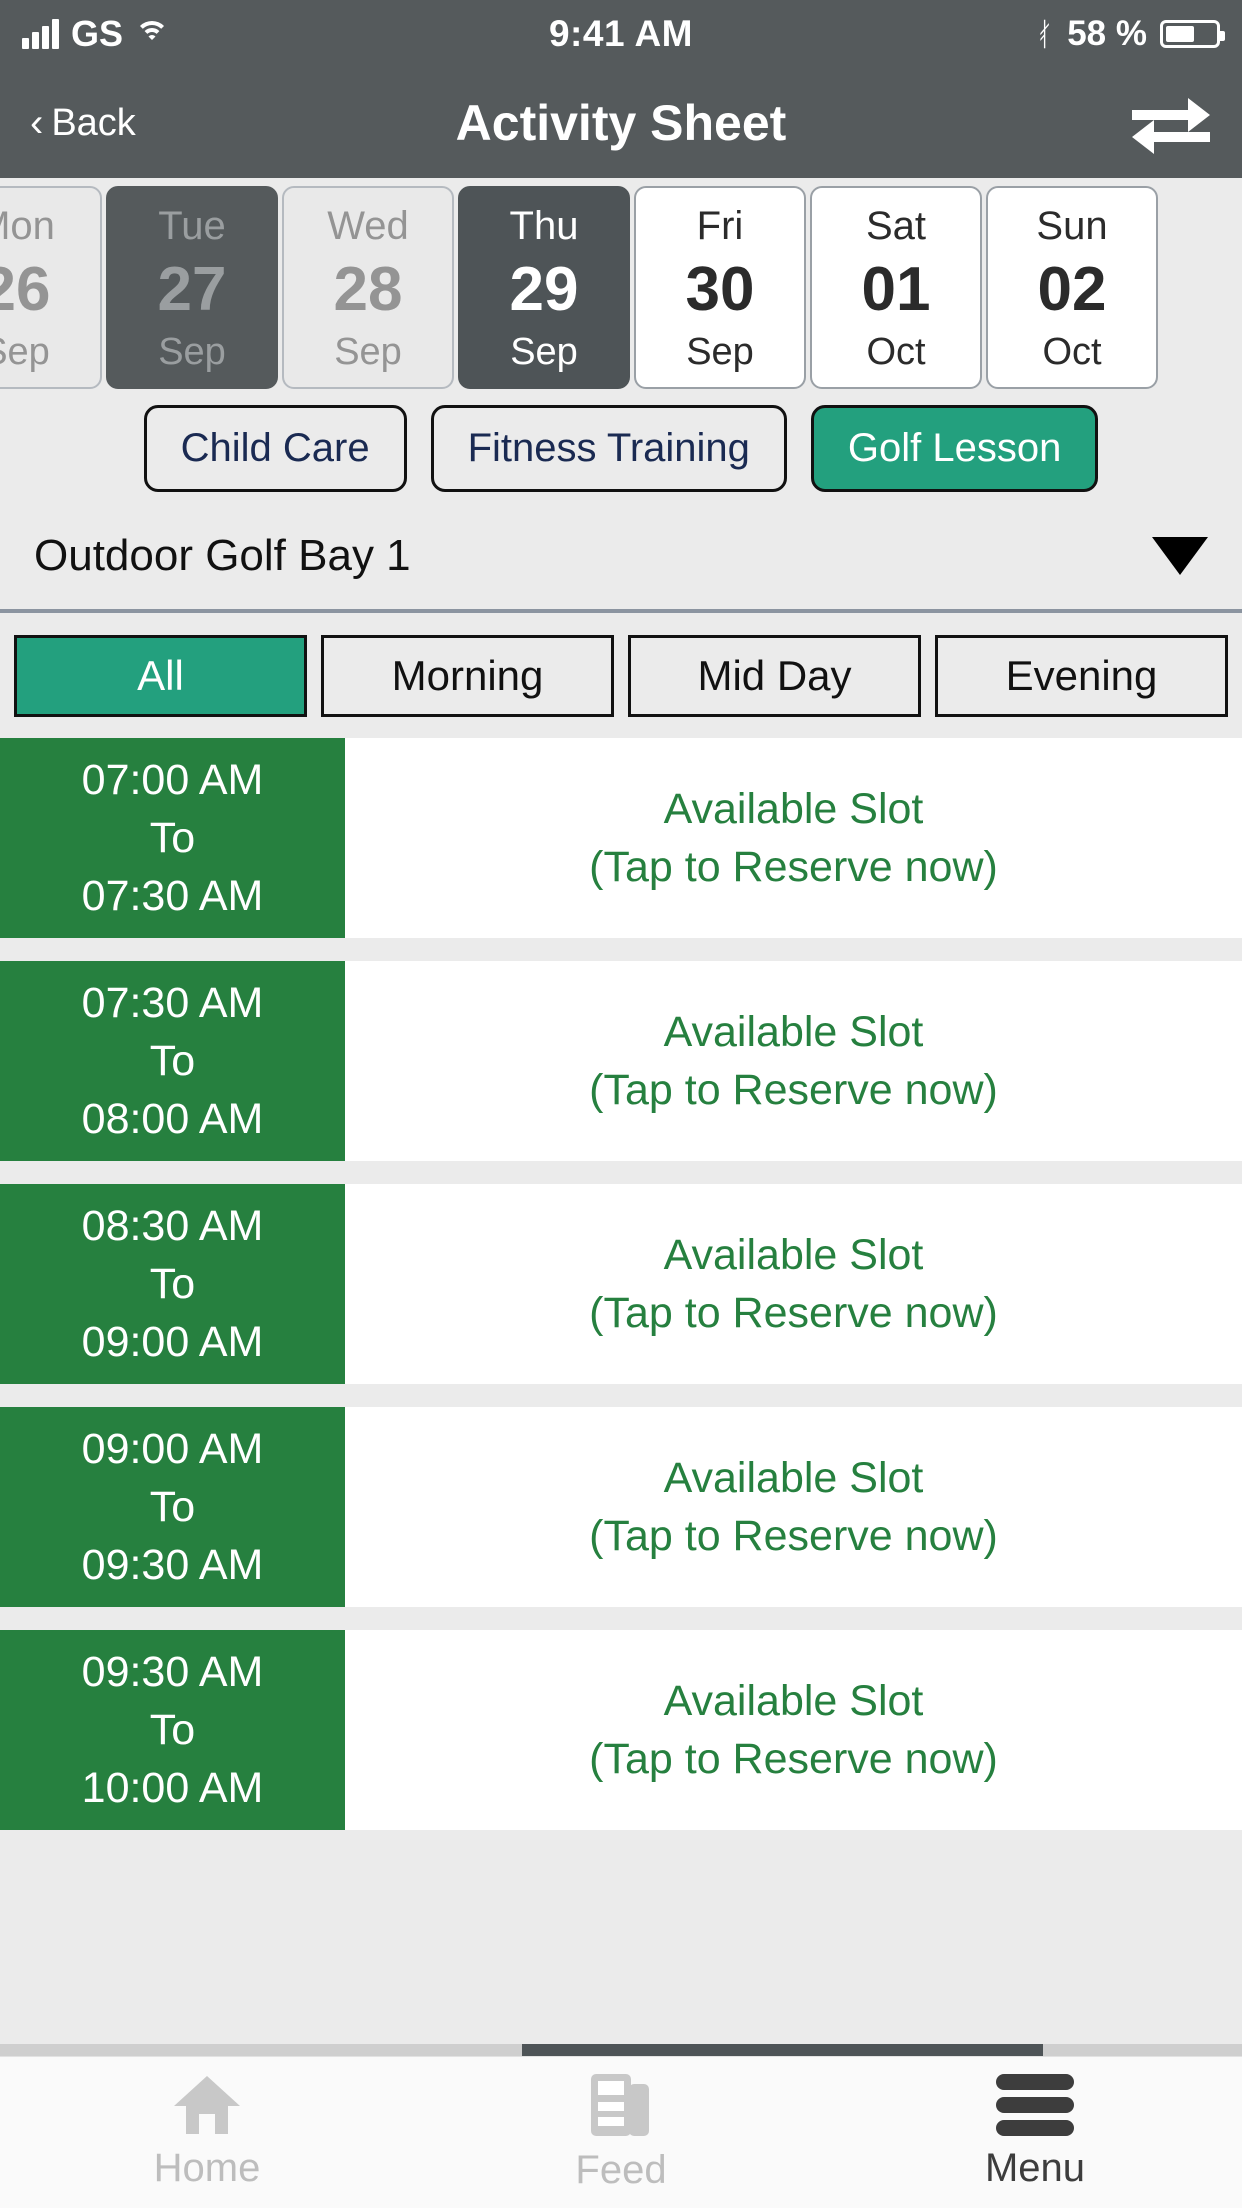  What do you see at coordinates (25, 289) in the screenshot?
I see `date-day: 26` at bounding box center [25, 289].